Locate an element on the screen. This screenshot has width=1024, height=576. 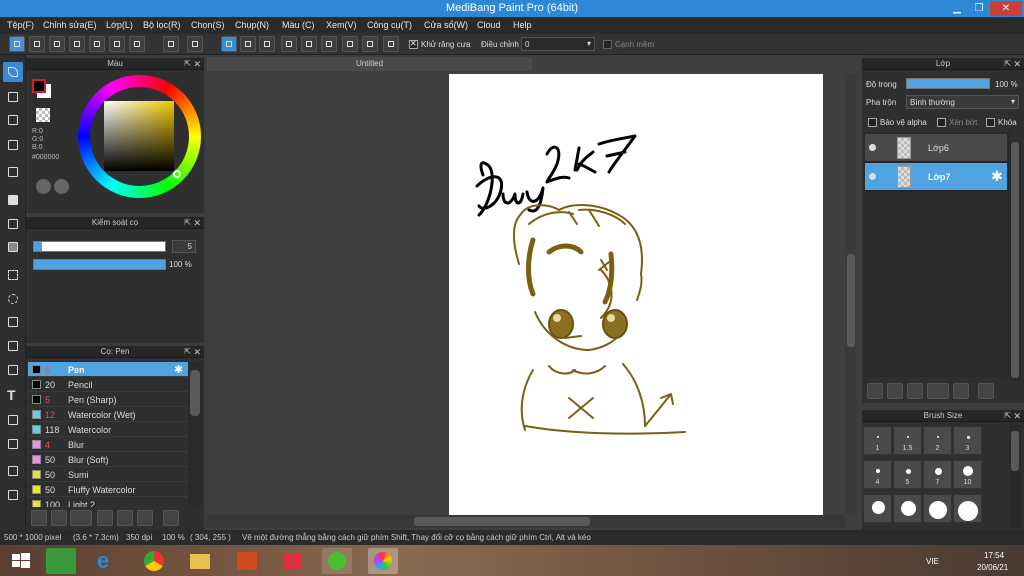
menu-window: Cửa sổ(W) is located at coordinates (446, 25).